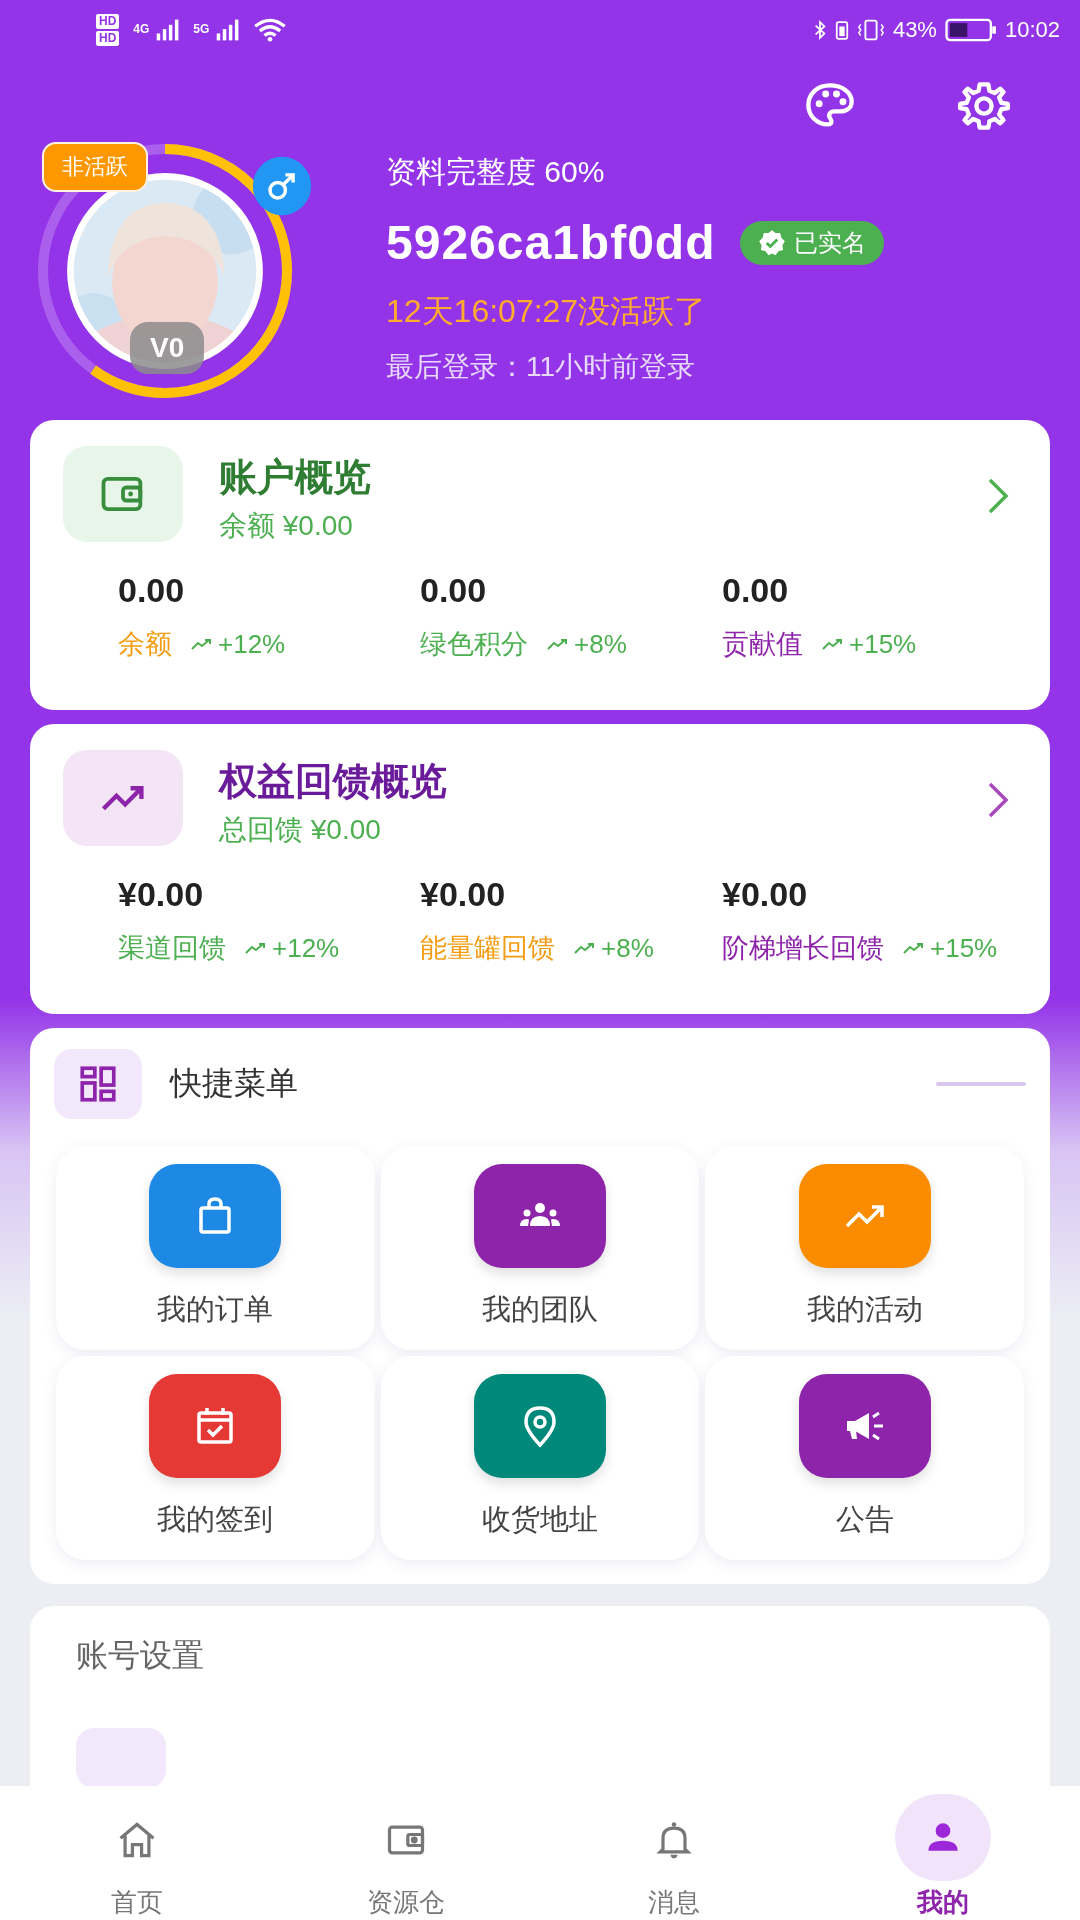 The height and width of the screenshot is (1920, 1080). What do you see at coordinates (540, 565) in the screenshot?
I see `account-overview-card: 账户概览 余额 ¥0.00 0.00 余额 +12% 0.00 绿色积分 +8% 0.00 贡献值 +15%` at bounding box center [540, 565].